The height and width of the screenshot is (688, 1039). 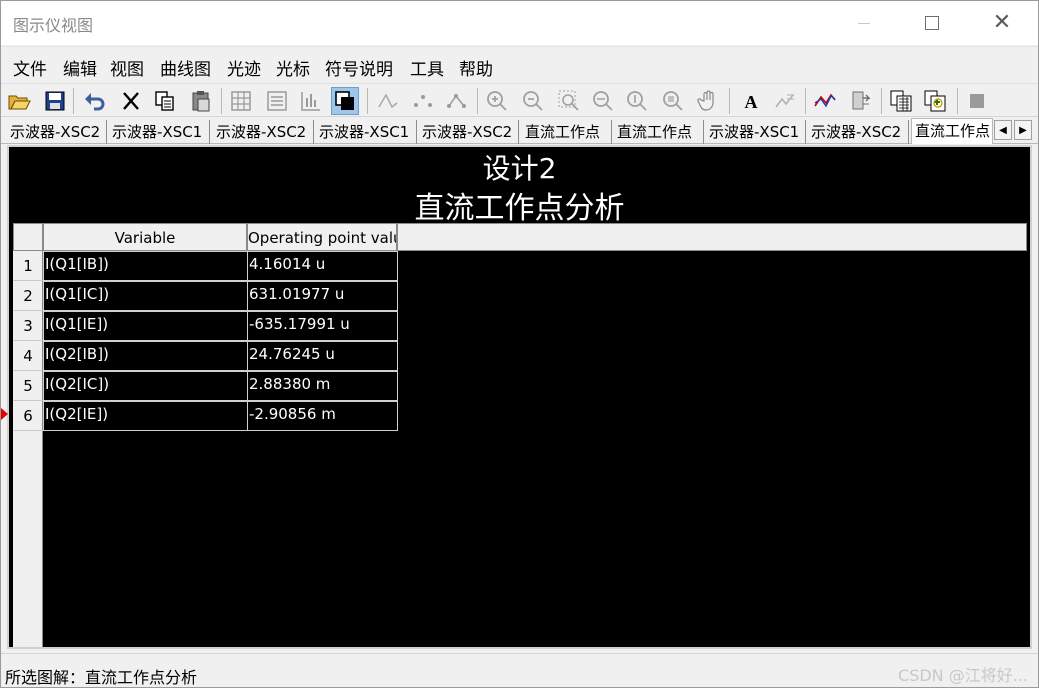 I want to click on title-bar: 图示仪视图 ✕, so click(x=519, y=23).